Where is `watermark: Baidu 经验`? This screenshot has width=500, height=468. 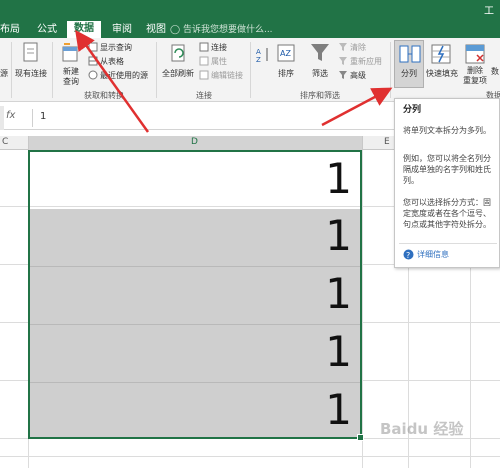 watermark: Baidu 经验 is located at coordinates (422, 429).